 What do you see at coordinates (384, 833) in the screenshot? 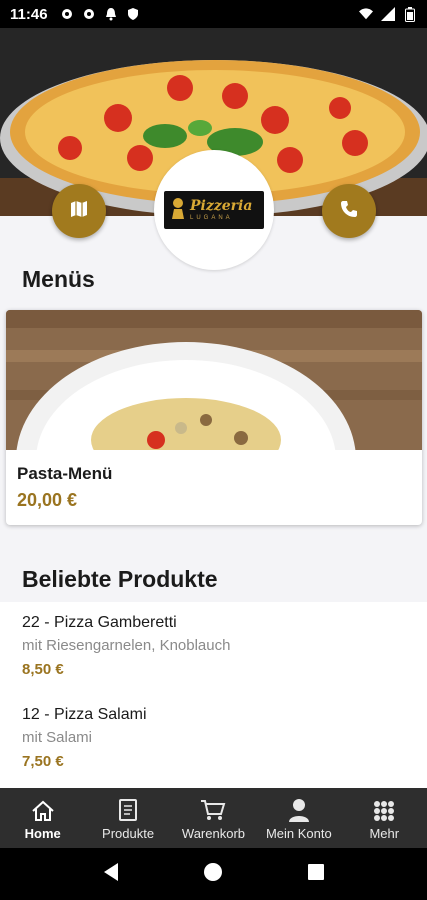
I see `tab-label: Mehr` at bounding box center [384, 833].